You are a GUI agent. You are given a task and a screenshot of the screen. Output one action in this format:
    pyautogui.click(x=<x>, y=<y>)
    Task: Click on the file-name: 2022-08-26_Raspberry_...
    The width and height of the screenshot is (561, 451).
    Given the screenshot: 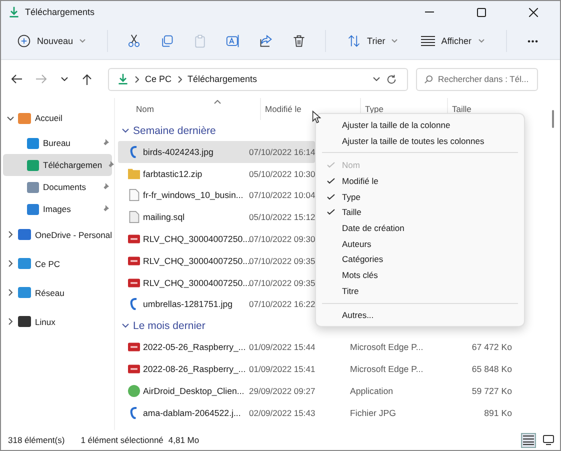 What is the action you would take?
    pyautogui.click(x=194, y=369)
    